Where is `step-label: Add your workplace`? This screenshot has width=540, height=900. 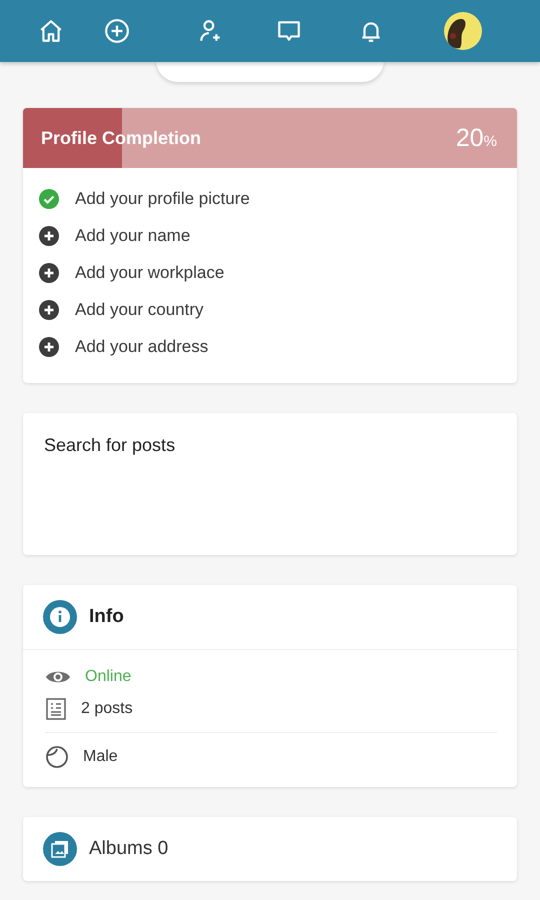 step-label: Add your workplace is located at coordinates (149, 273).